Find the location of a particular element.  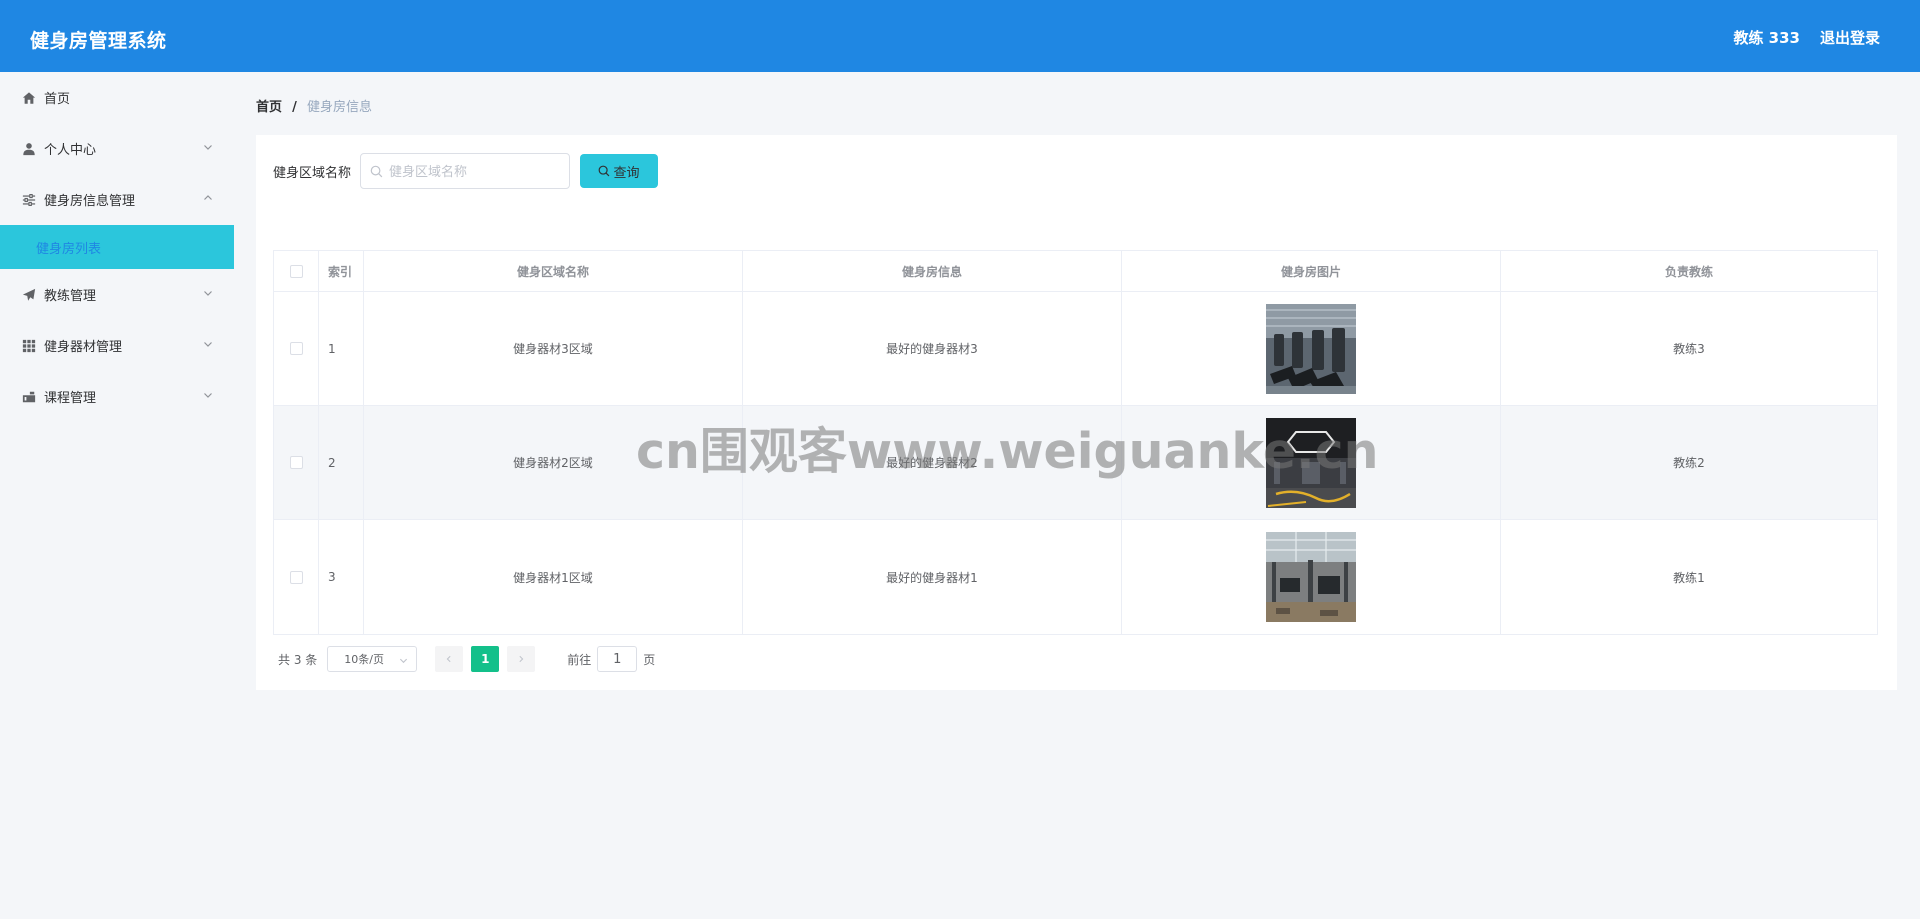

gym-treadmills-photo is located at coordinates (1311, 348).